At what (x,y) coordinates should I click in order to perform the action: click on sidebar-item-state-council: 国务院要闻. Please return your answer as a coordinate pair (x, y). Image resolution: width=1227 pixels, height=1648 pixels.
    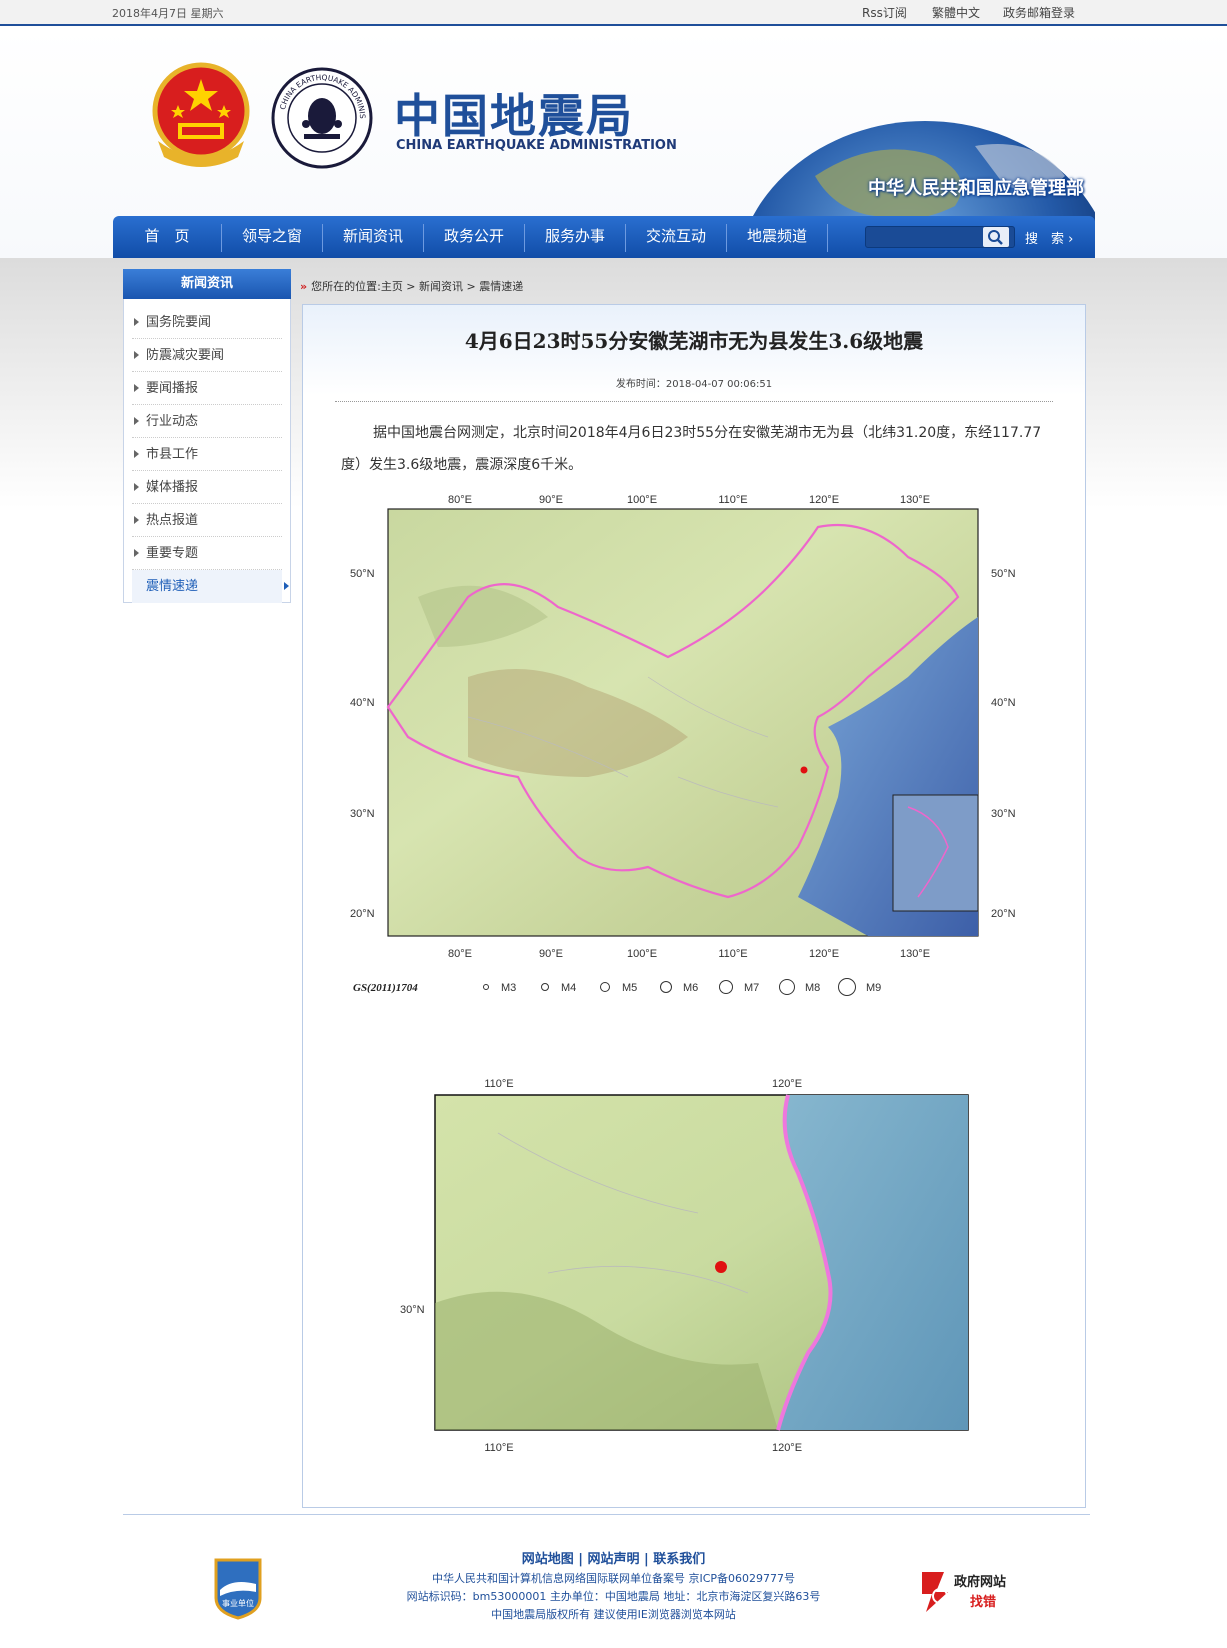
    Looking at the image, I should click on (207, 322).